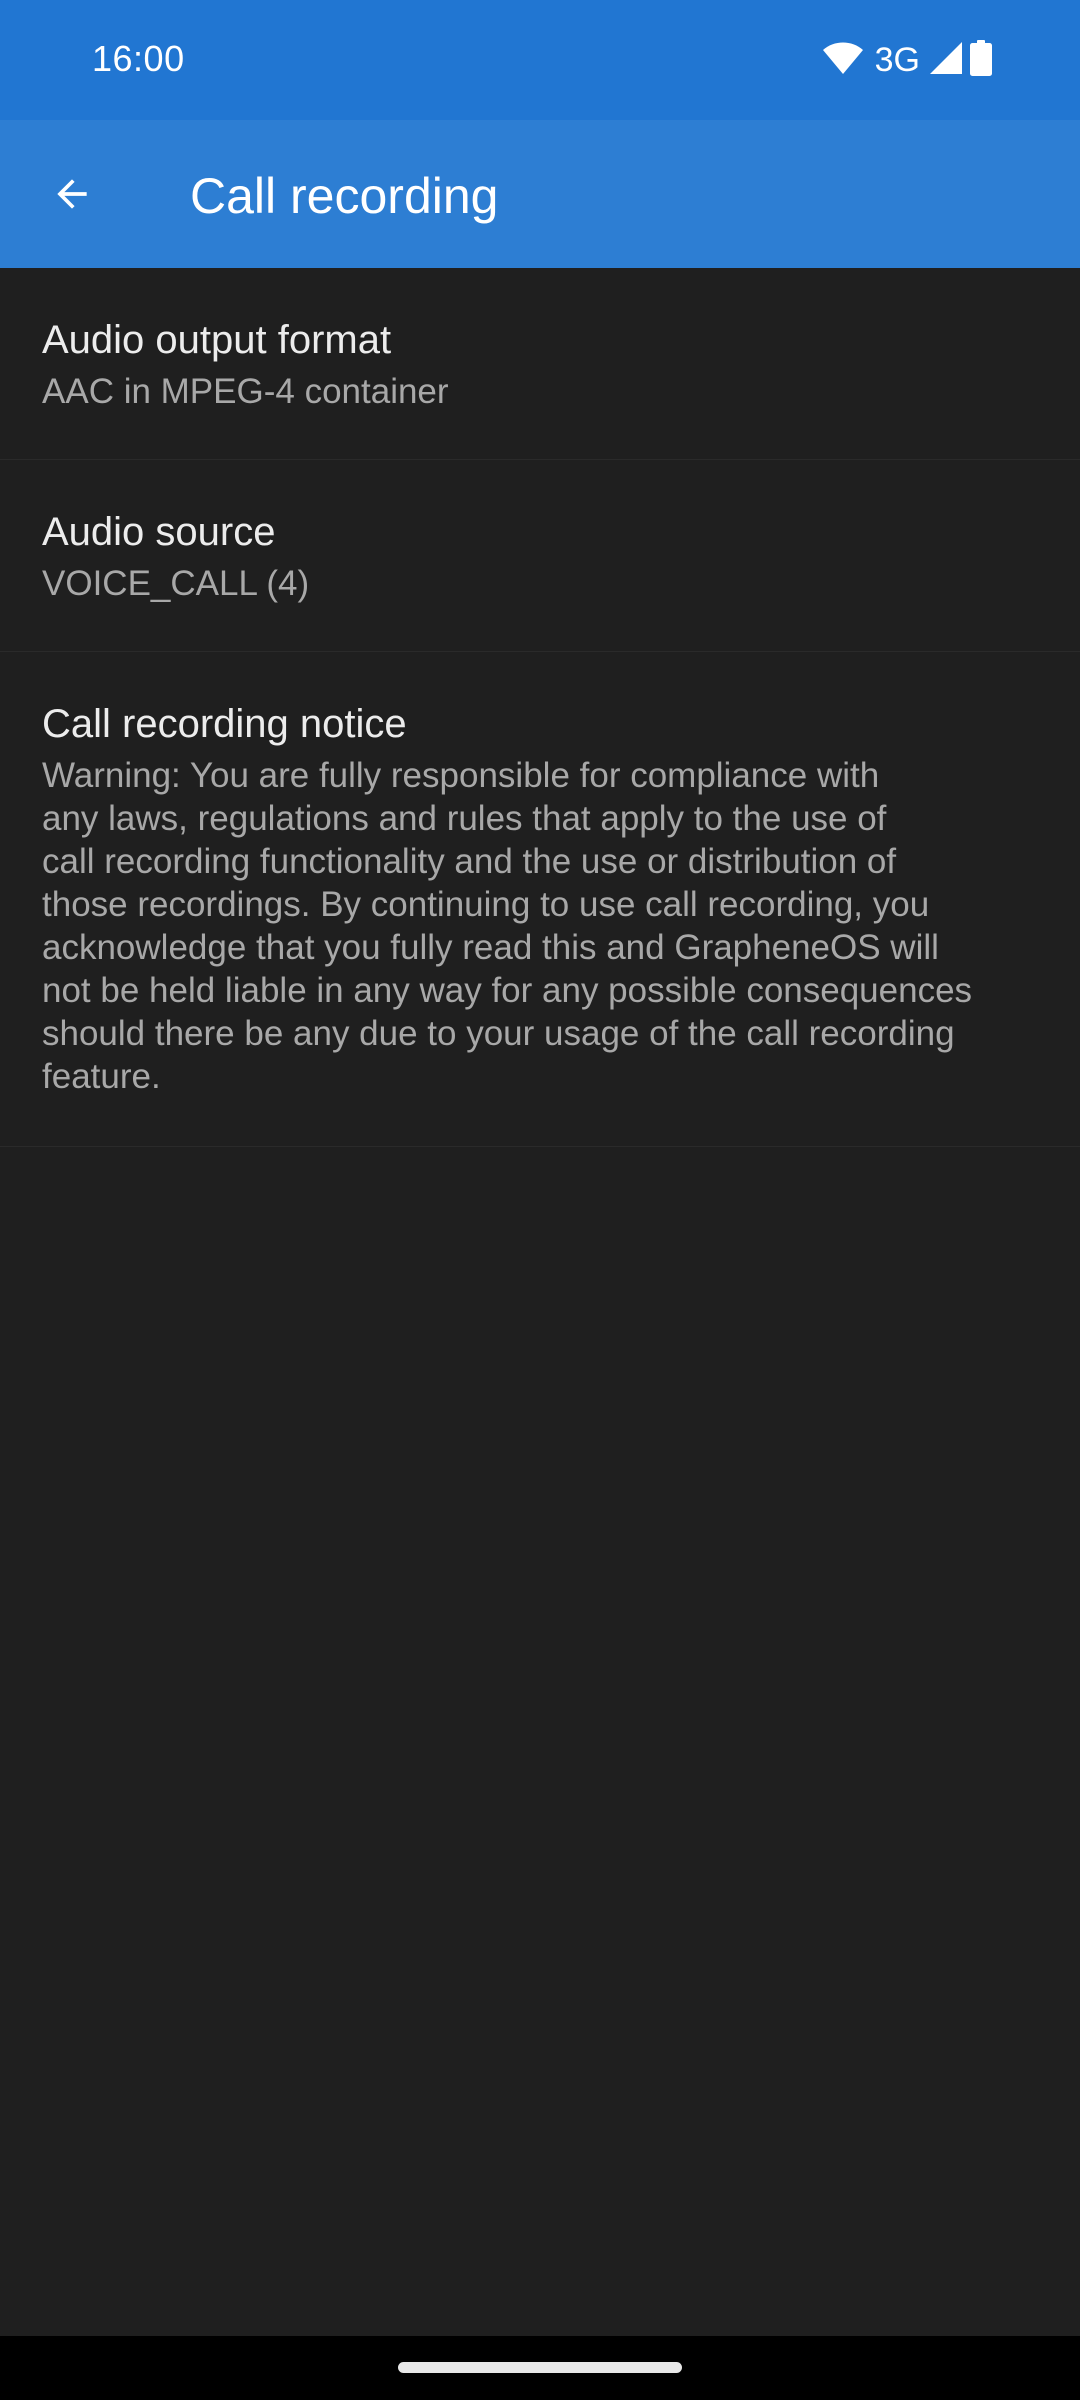 Image resolution: width=1080 pixels, height=2400 pixels. What do you see at coordinates (897, 60) in the screenshot?
I see `network-type-label: 3G` at bounding box center [897, 60].